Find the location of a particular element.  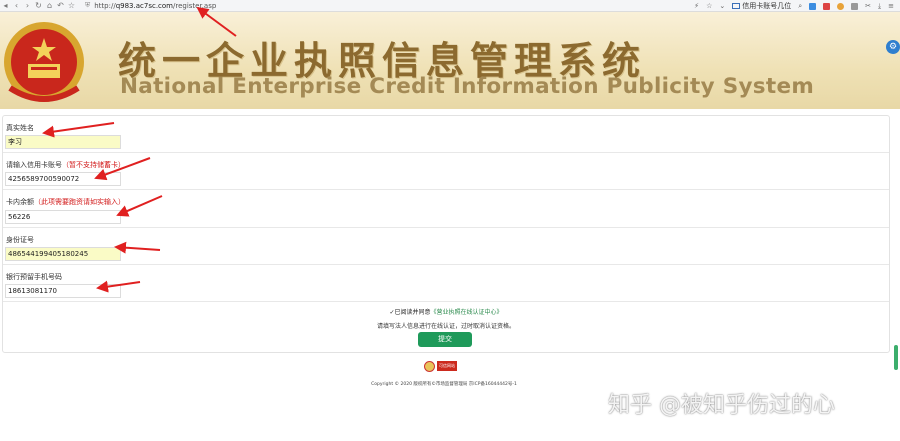

field-label: 真实姓名 is located at coordinates (20, 128).